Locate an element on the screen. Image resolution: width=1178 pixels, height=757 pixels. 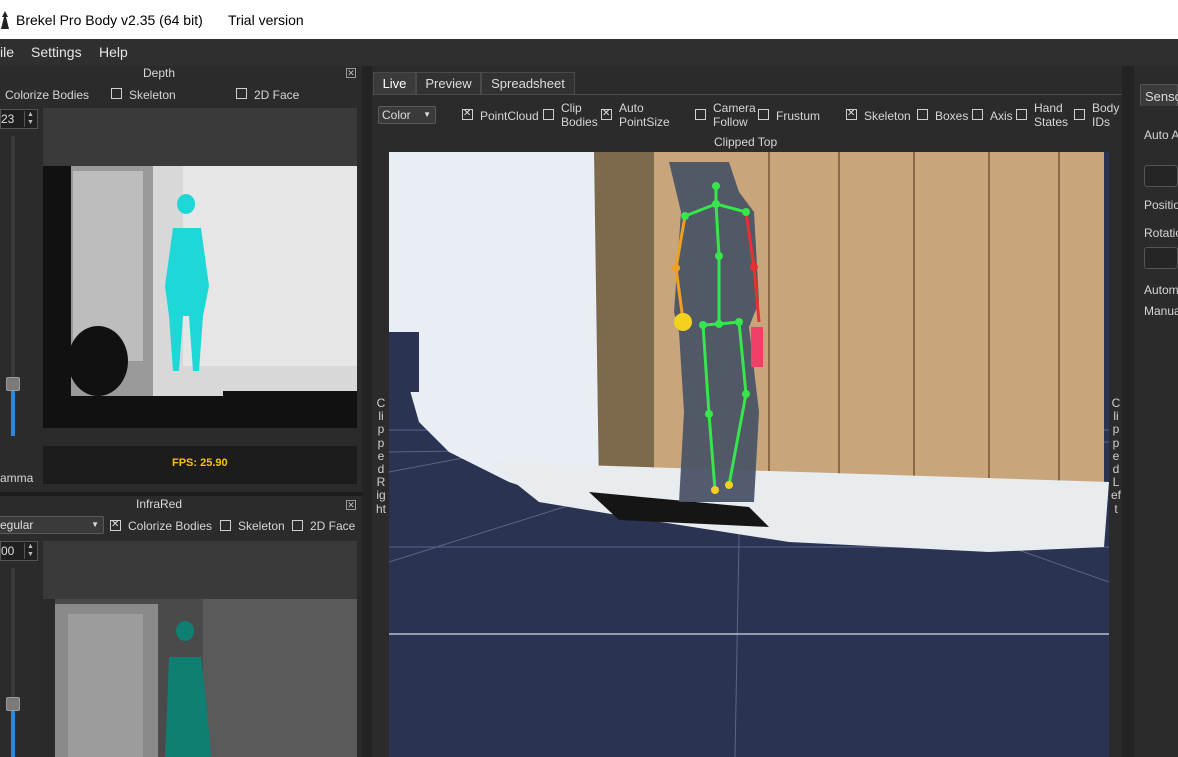
infrared-colorize-checkbox is located at coordinates (115, 525).